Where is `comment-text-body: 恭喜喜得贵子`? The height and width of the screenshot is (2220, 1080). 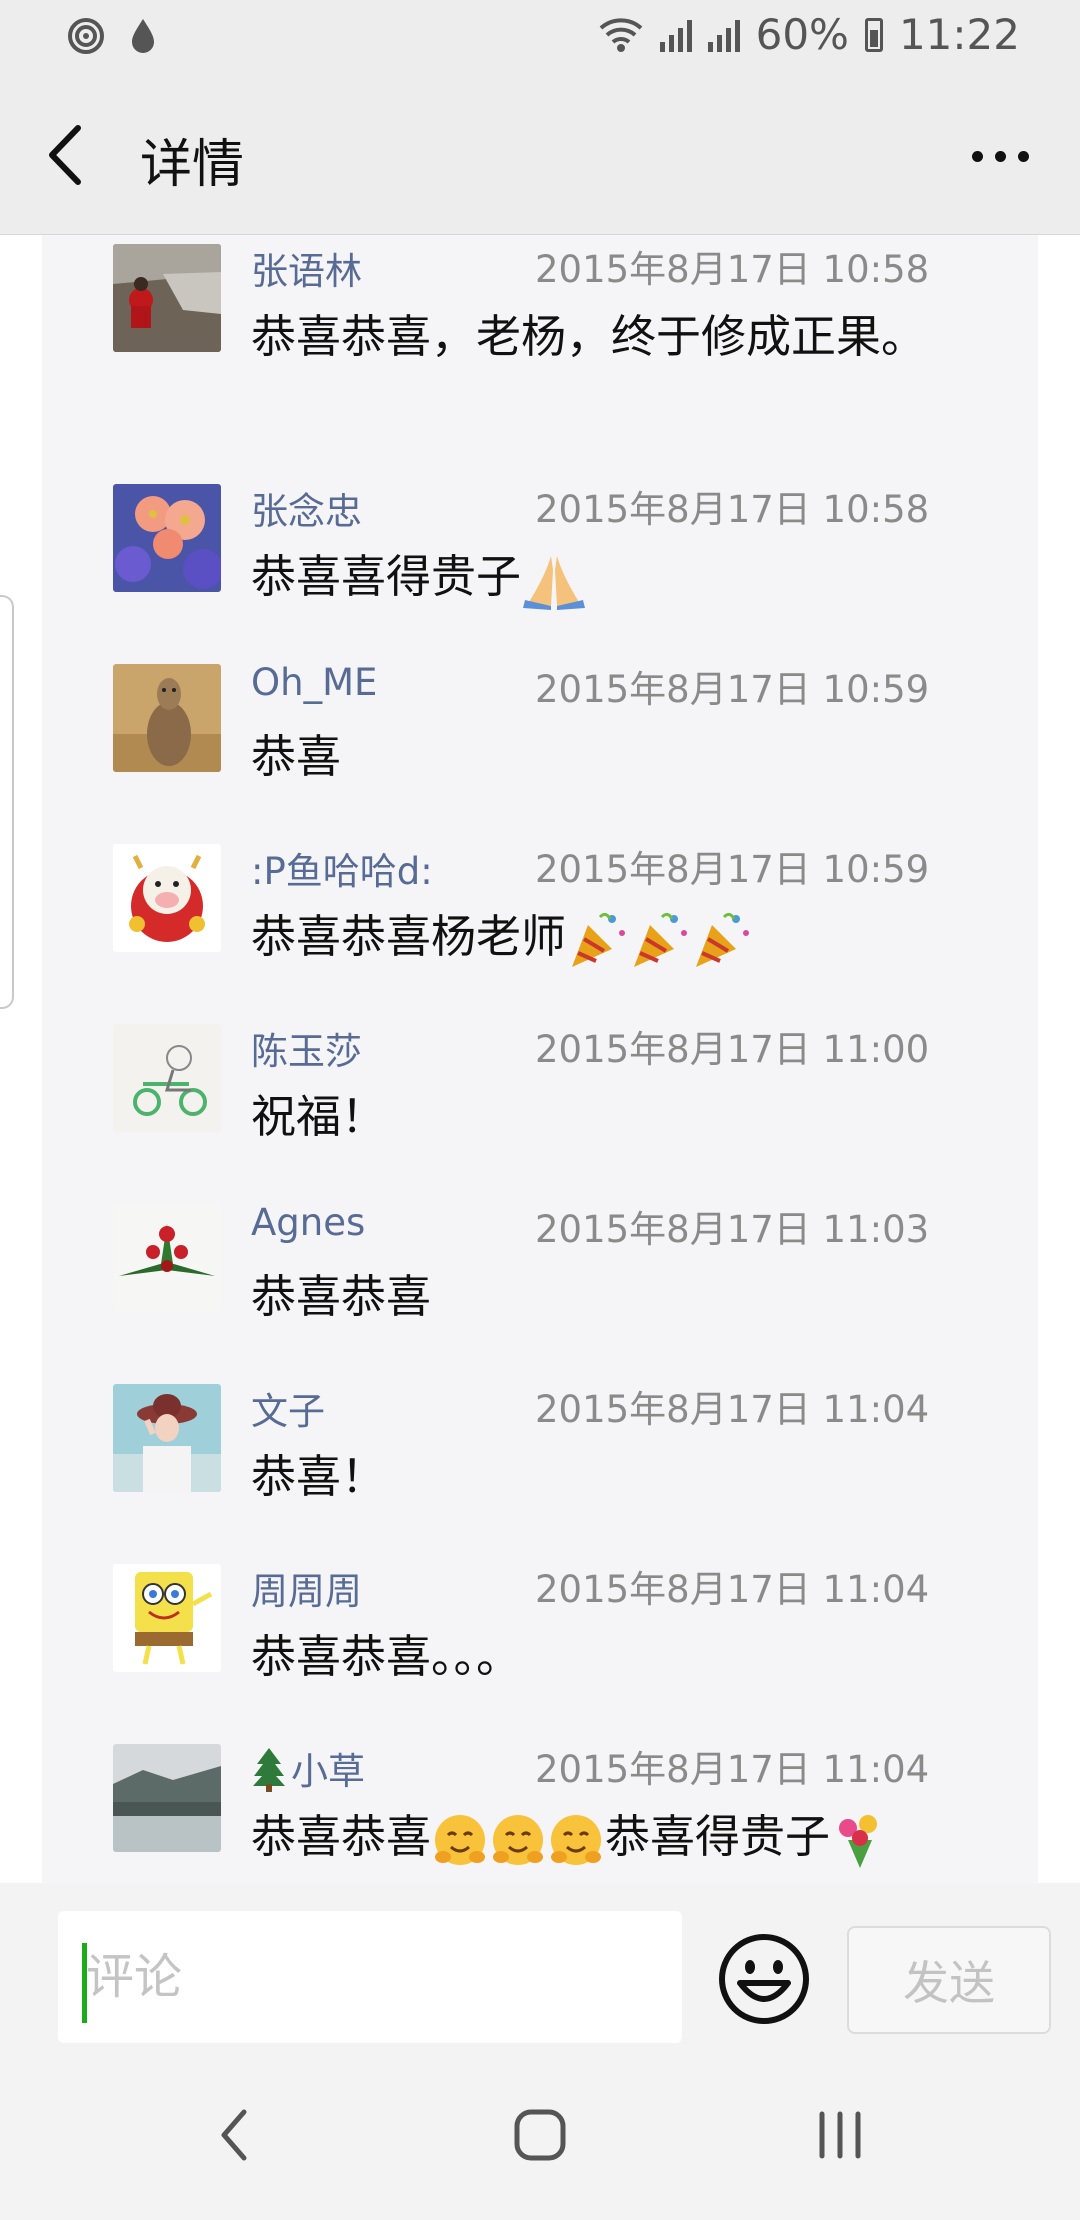
comment-text-body: 恭喜喜得贵子 is located at coordinates (386, 576).